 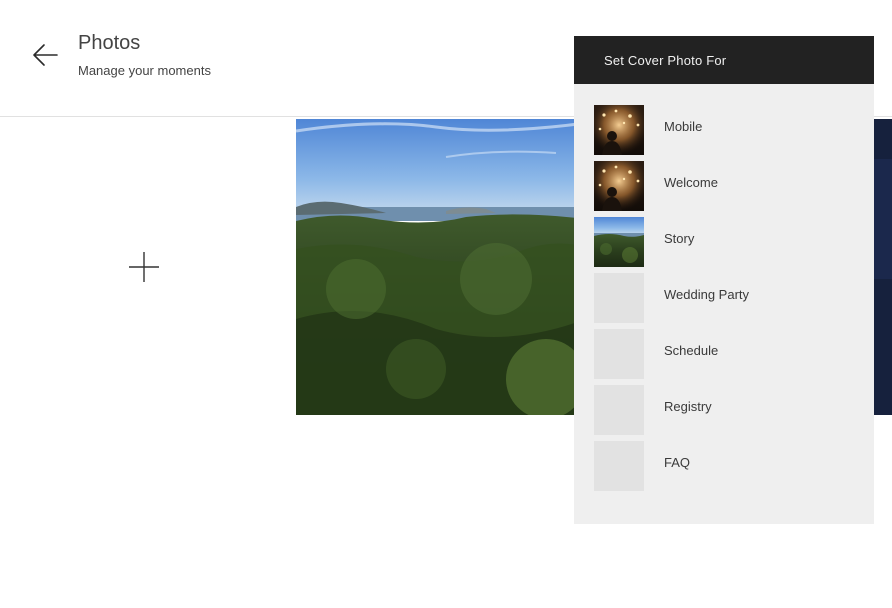 I want to click on plus-icon, so click(x=144, y=267).